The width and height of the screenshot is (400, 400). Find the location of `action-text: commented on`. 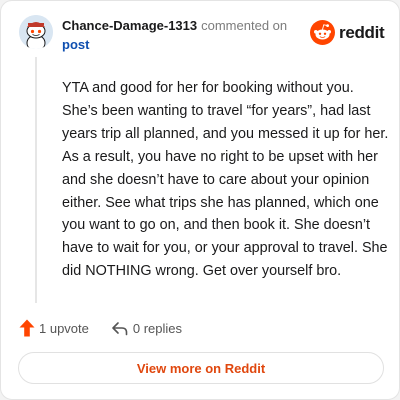

action-text: commented on is located at coordinates (244, 25).